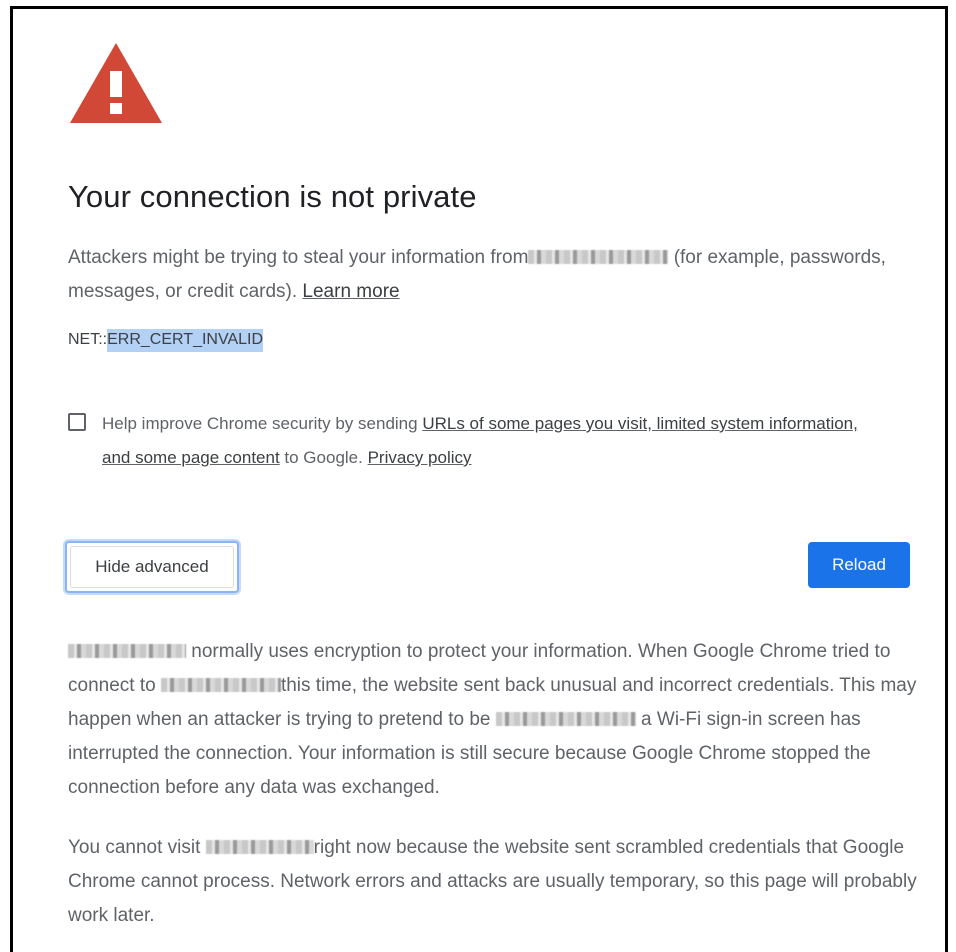  Describe the element at coordinates (420, 457) in the screenshot. I see `privacy-policy-link: Privacy policy` at that location.